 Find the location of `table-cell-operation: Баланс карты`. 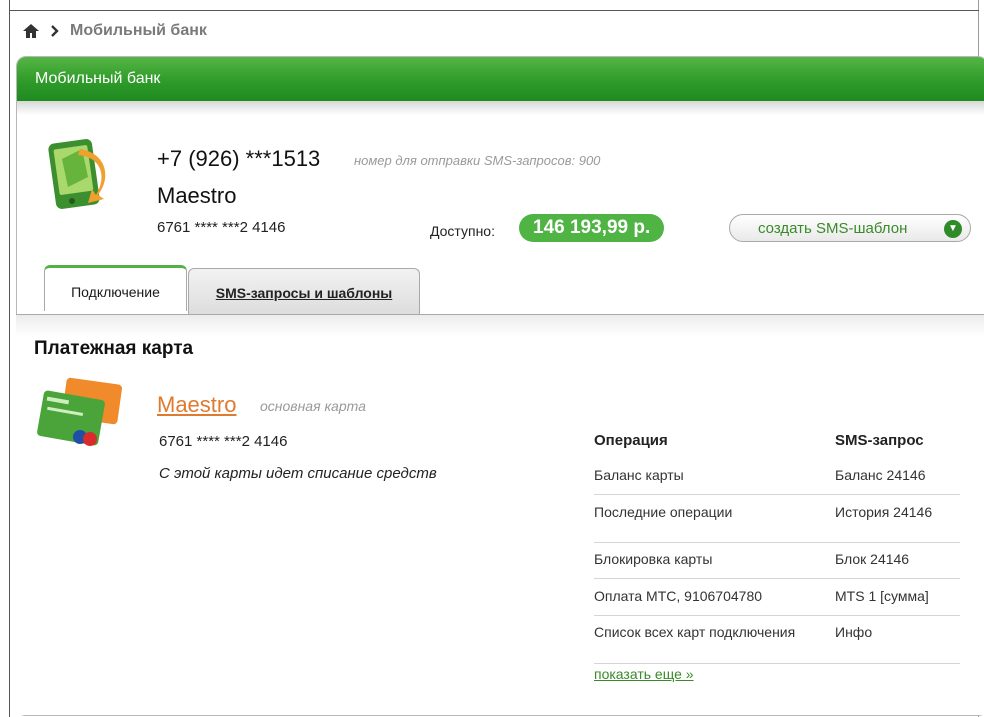

table-cell-operation: Баланс карты is located at coordinates (639, 475).